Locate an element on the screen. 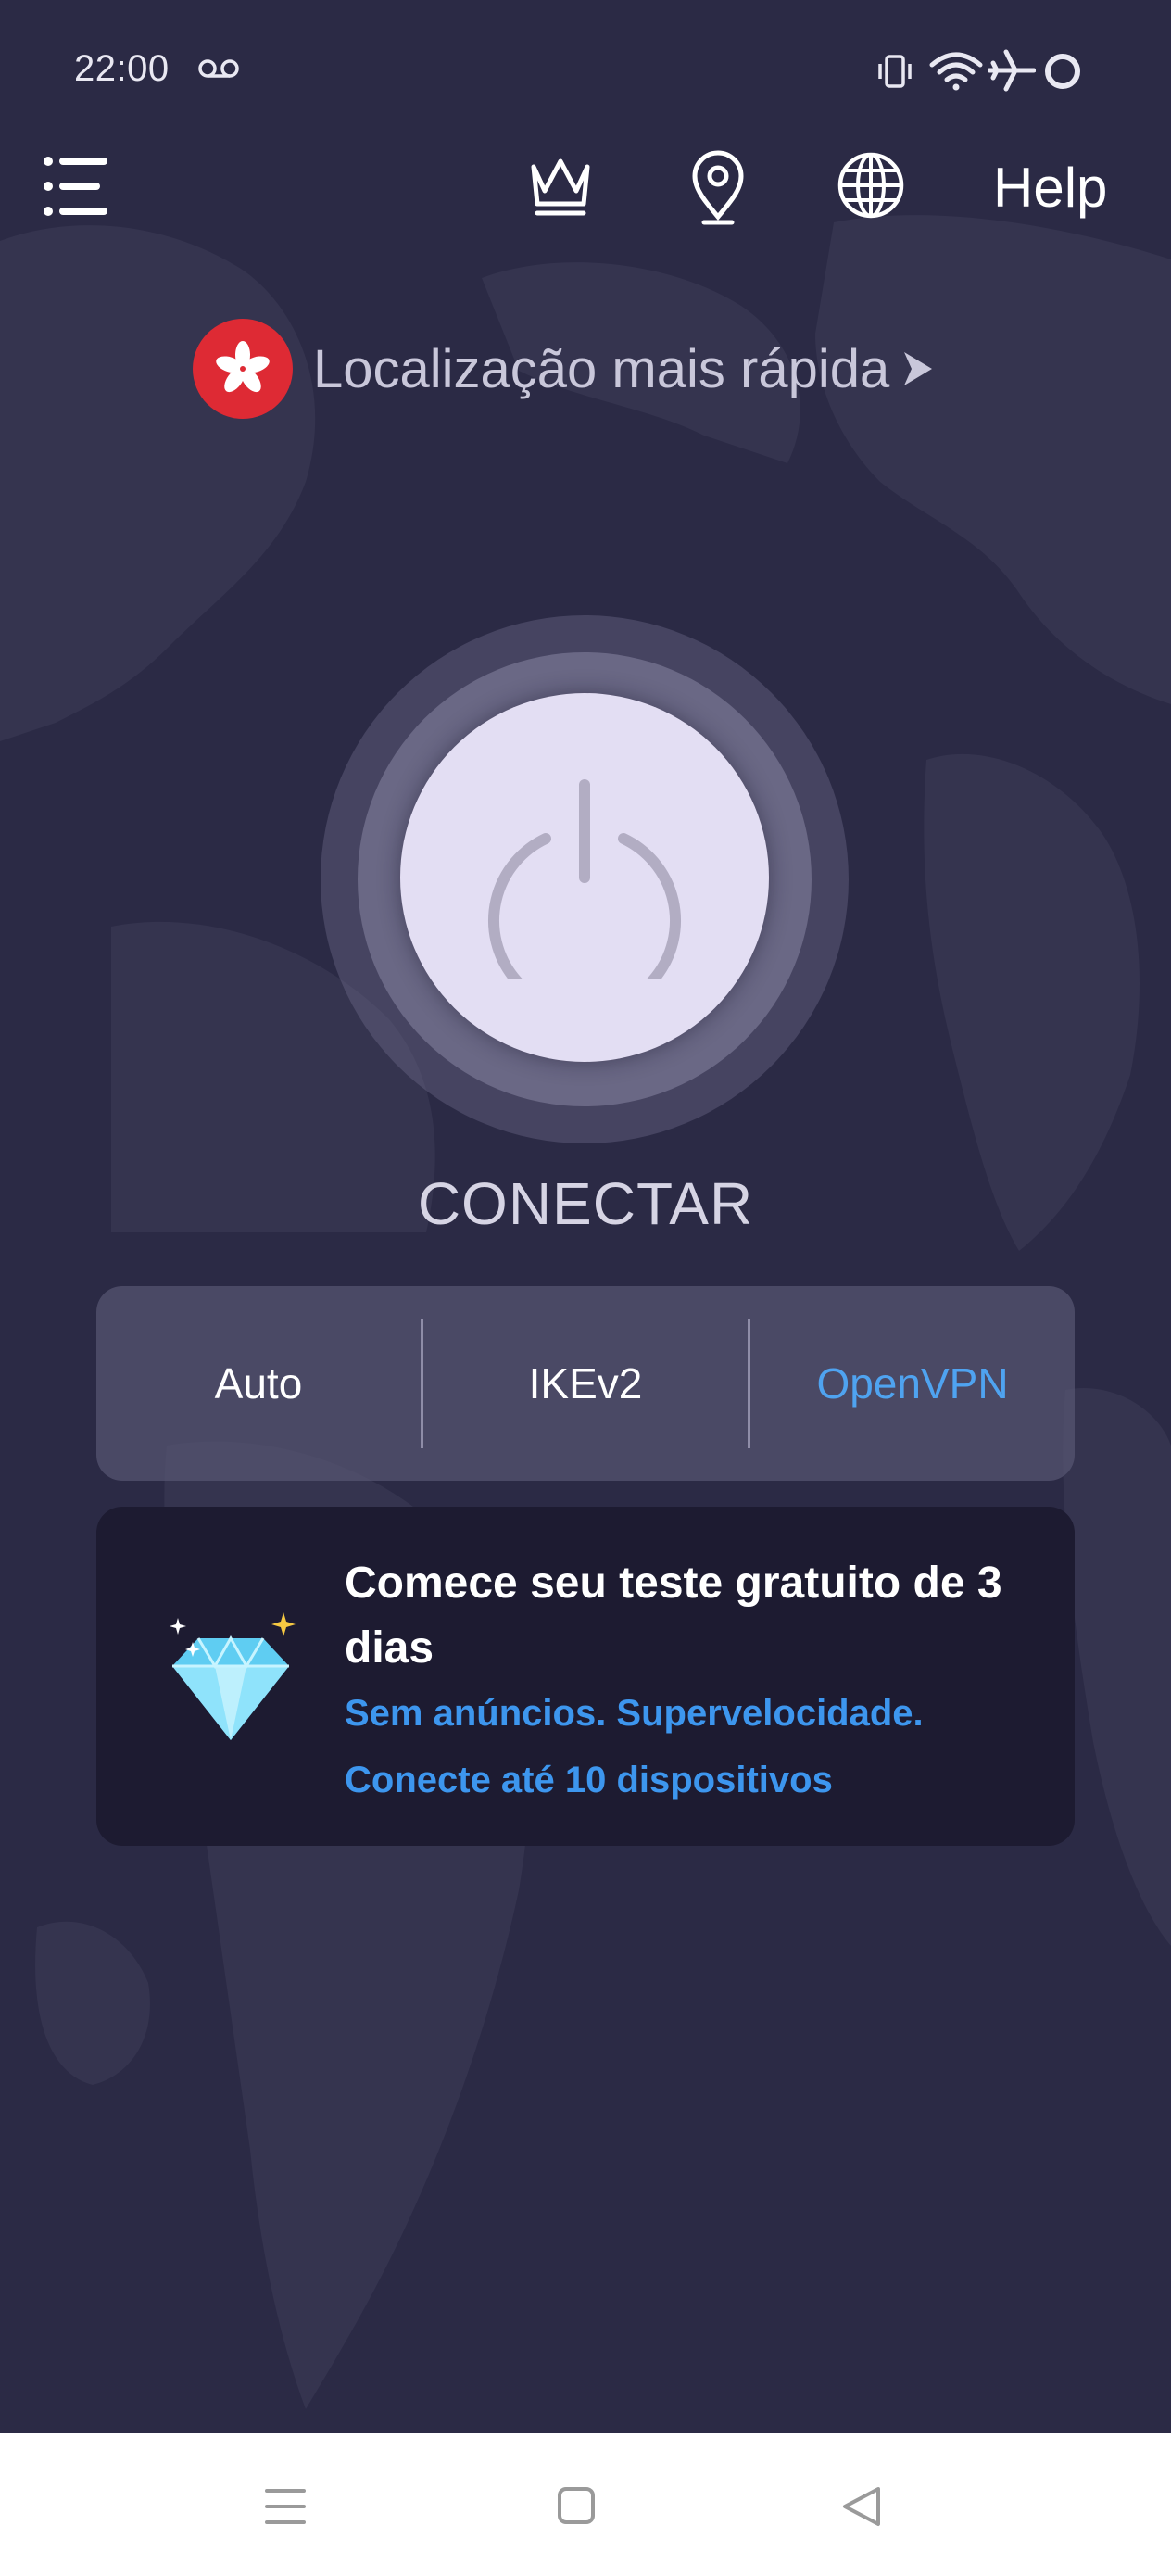 The width and height of the screenshot is (1171, 2576). fastest-location-label: Localização mais rápida is located at coordinates (602, 368).